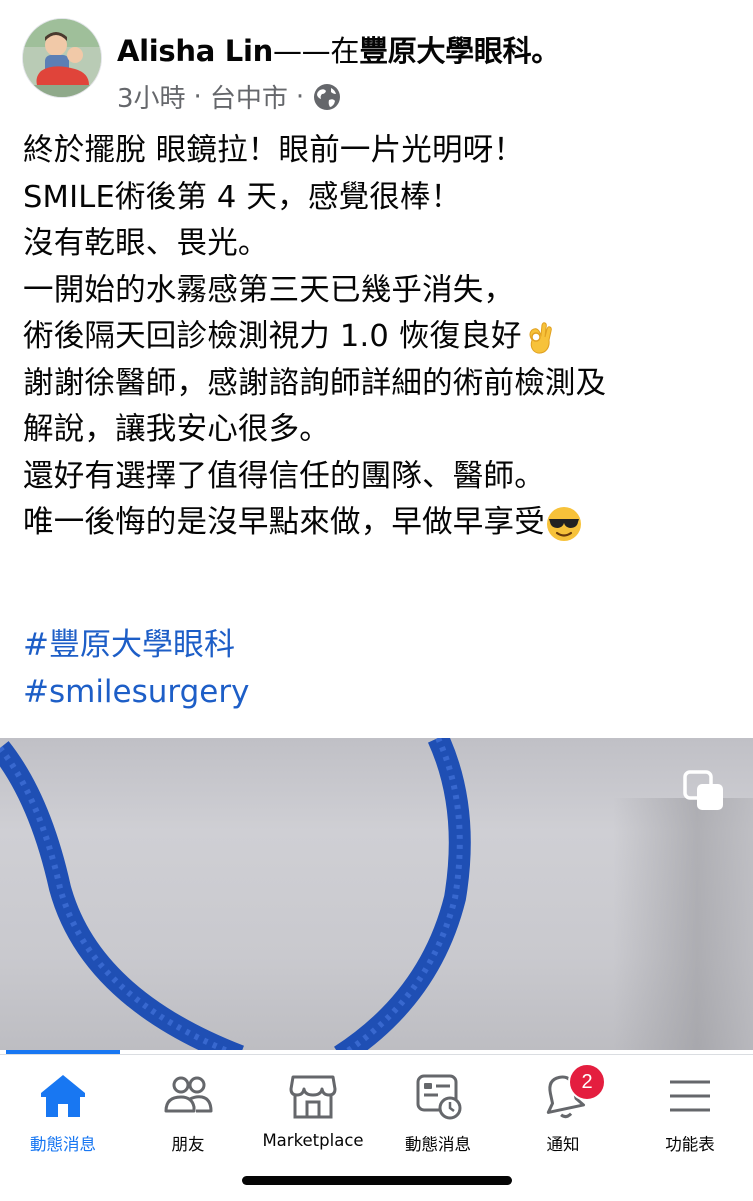 The image size is (753, 1201). I want to click on nav-label: 朋友, so click(188, 1144).